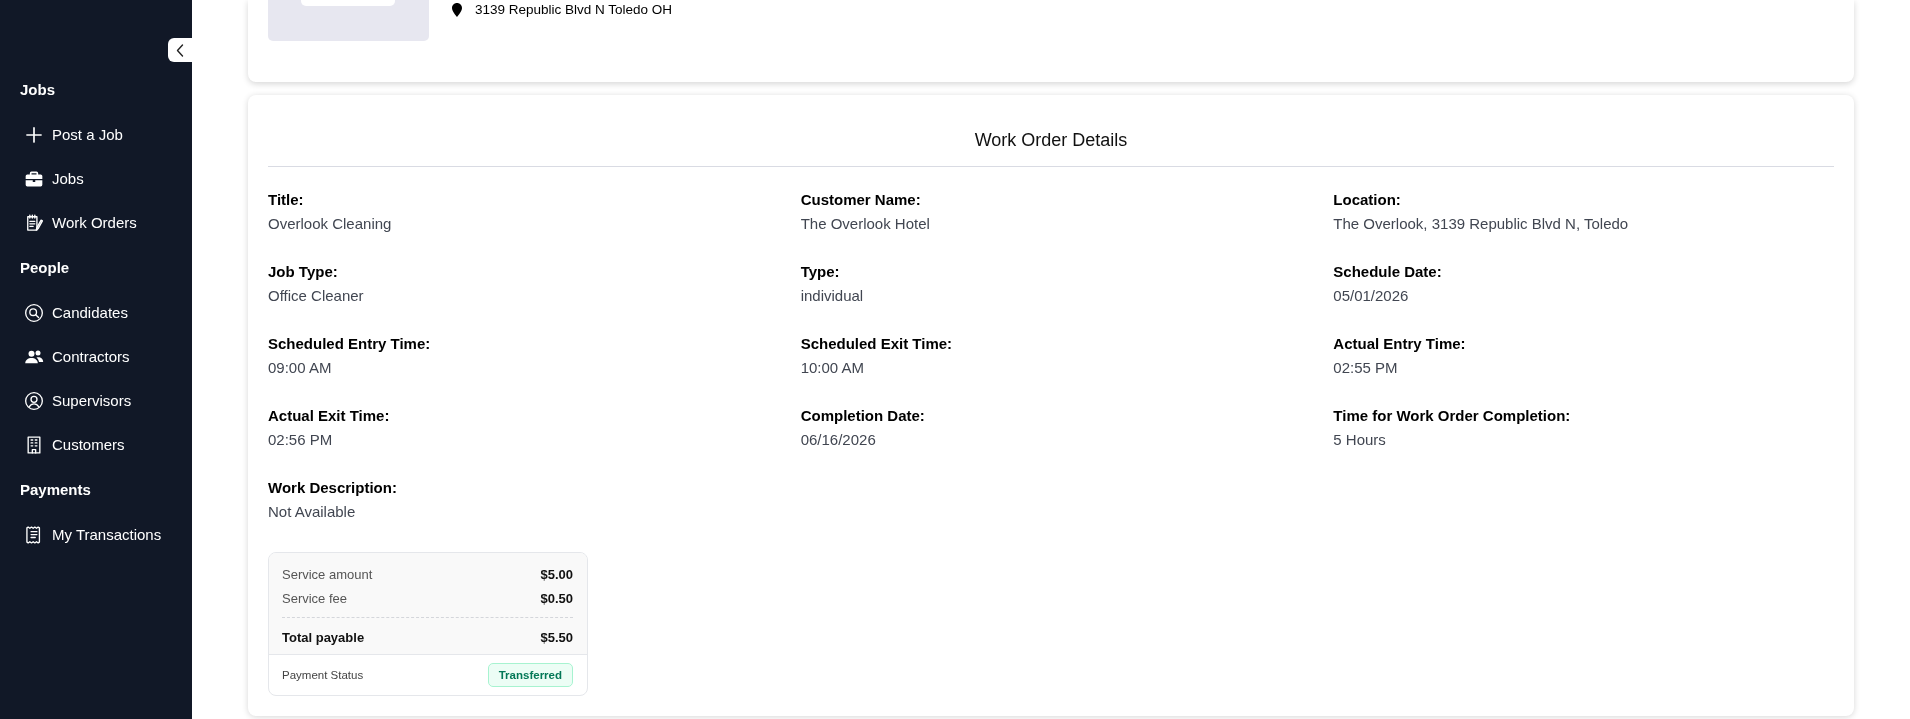 This screenshot has width=1910, height=719. I want to click on field-value: 5 Hours, so click(1360, 440).